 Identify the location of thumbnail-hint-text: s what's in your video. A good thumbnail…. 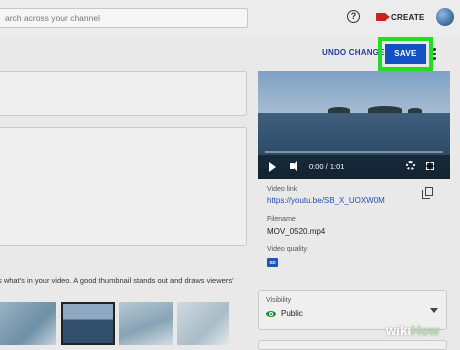
(117, 280).